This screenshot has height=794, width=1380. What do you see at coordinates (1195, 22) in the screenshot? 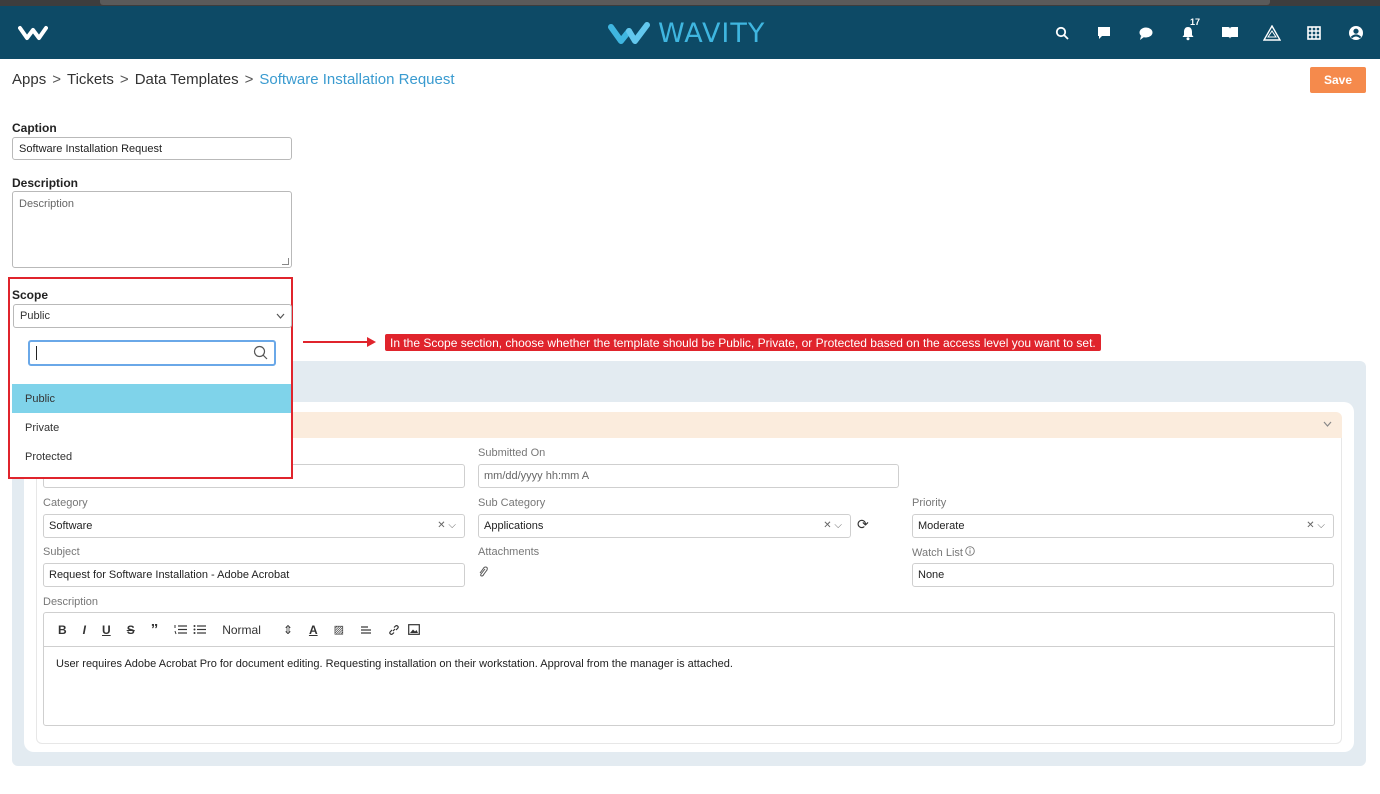
I see `notification-count: 17` at bounding box center [1195, 22].